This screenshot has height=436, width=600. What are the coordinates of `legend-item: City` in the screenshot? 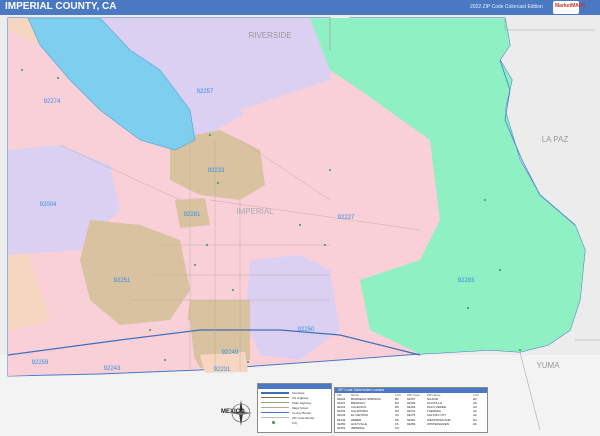 It's located at (295, 423).